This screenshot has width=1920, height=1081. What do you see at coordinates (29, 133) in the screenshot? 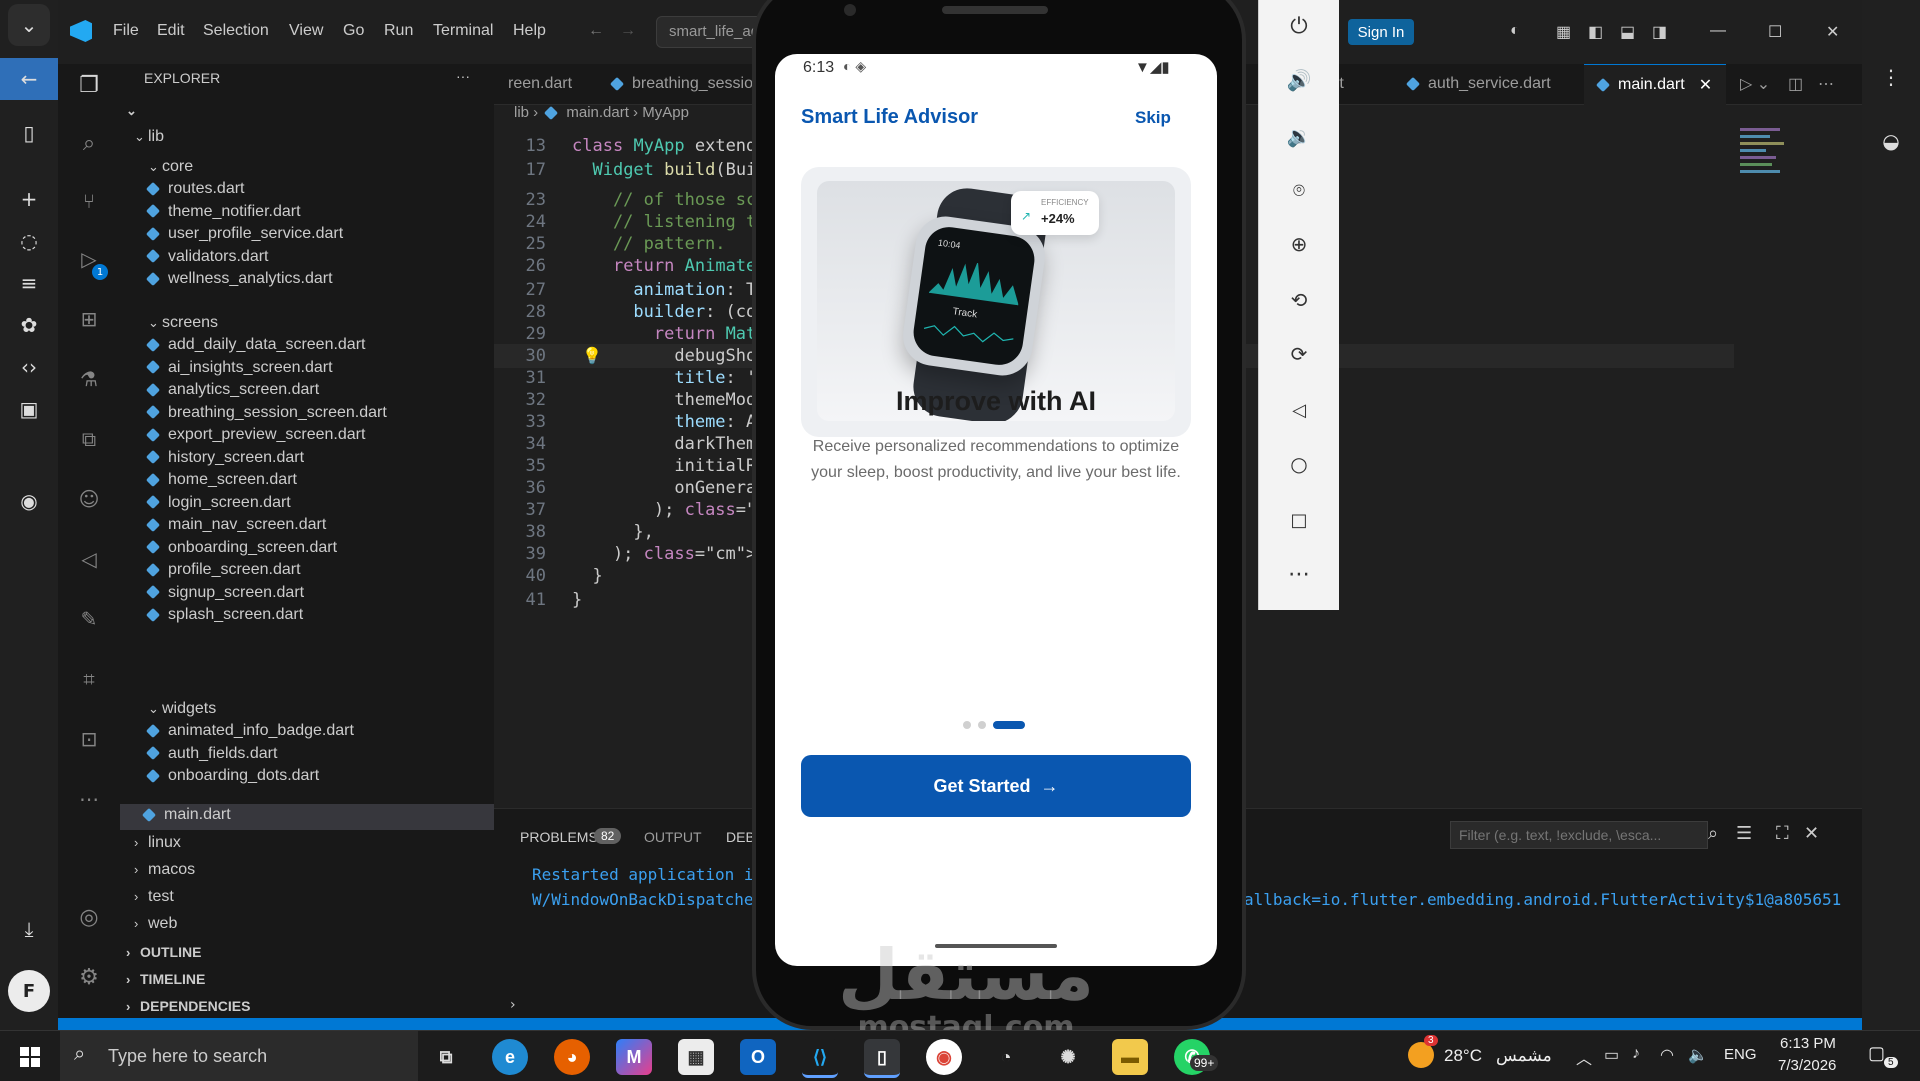
I see `sidebar-toggle-icon: ▯` at bounding box center [29, 133].